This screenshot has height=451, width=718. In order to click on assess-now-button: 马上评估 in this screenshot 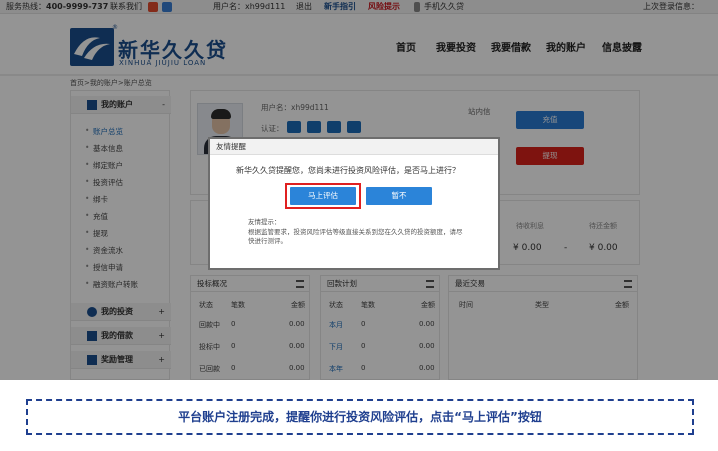, I will do `click(323, 196)`.